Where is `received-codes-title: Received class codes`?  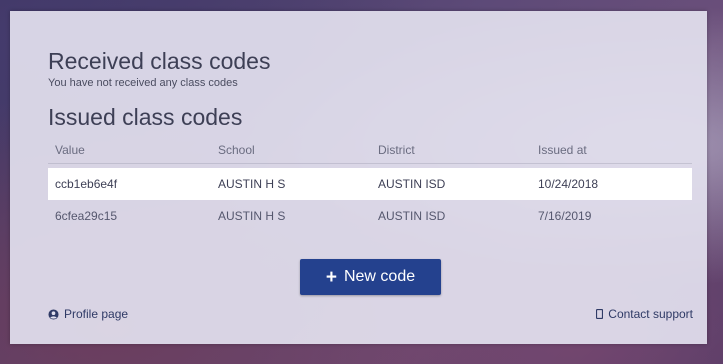 received-codes-title: Received class codes is located at coordinates (159, 61).